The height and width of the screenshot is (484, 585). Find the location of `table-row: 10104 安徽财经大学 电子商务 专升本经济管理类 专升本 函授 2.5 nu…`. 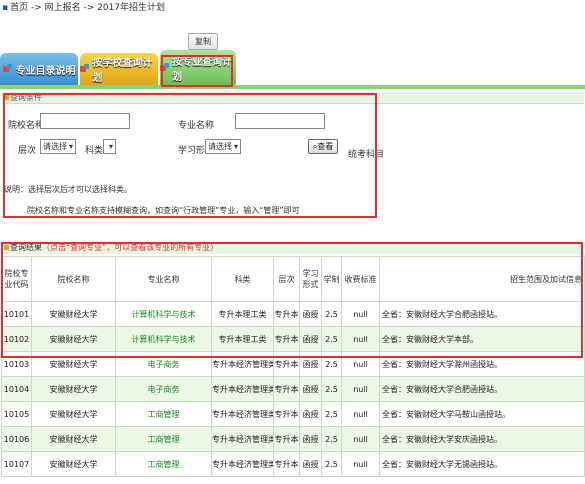

table-row: 10104 安徽财经大学 电子商务 专升本经济管理类 专升本 函授 2.5 nu… is located at coordinates (293, 389).